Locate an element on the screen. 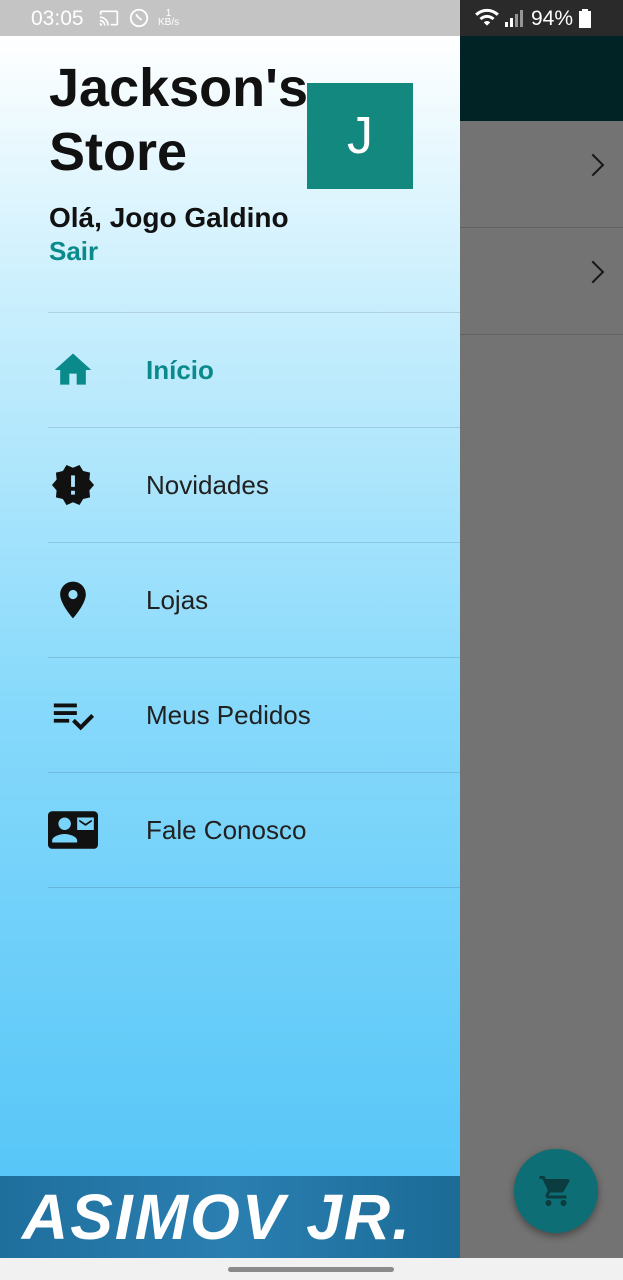  location-pin-icon is located at coordinates (73, 600).